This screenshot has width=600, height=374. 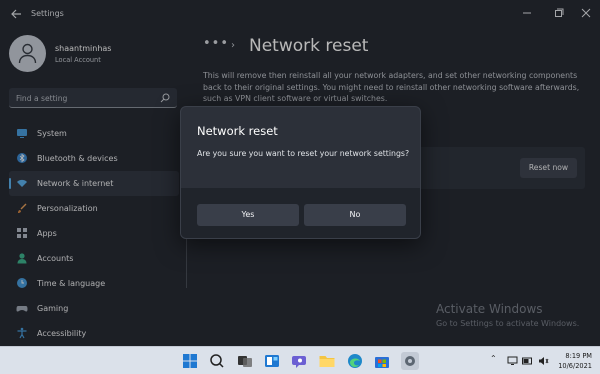 What do you see at coordinates (493, 359) in the screenshot?
I see `chevron-up-icon: ⌃` at bounding box center [493, 359].